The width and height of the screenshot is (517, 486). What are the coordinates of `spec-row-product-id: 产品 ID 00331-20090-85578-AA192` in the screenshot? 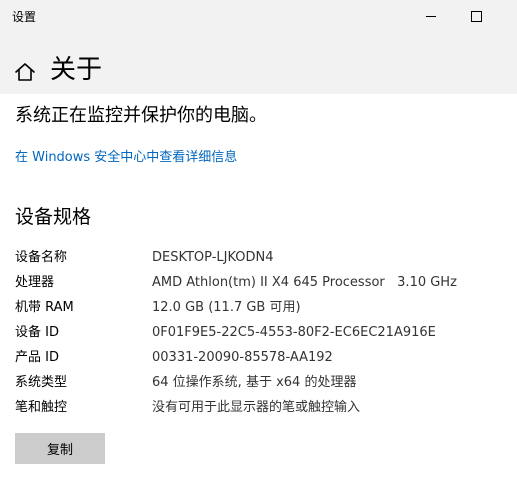 It's located at (255, 358).